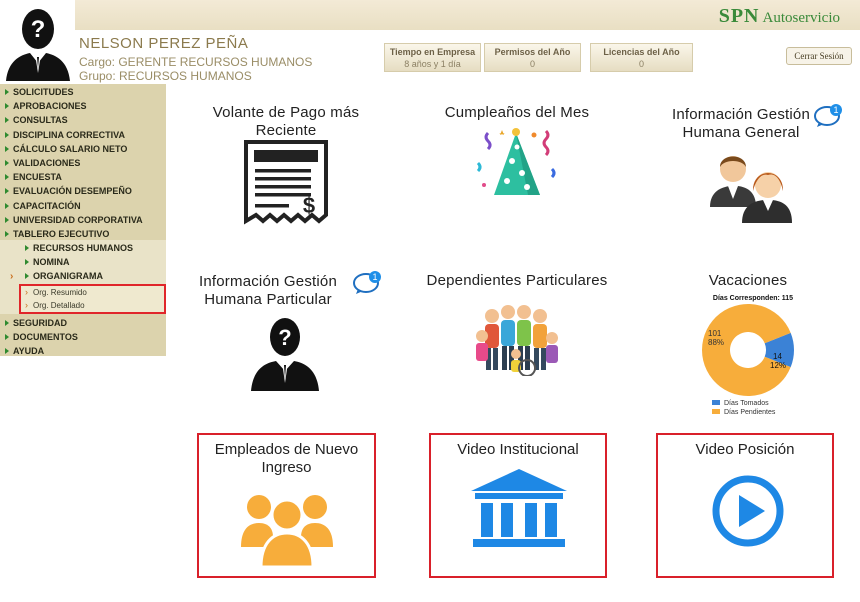 This screenshot has height=602, width=860. Describe the element at coordinates (432, 57) in the screenshot. I see `stat-tiempo-empresa: Tiempo en Empresa 8 años y 1 día` at that location.